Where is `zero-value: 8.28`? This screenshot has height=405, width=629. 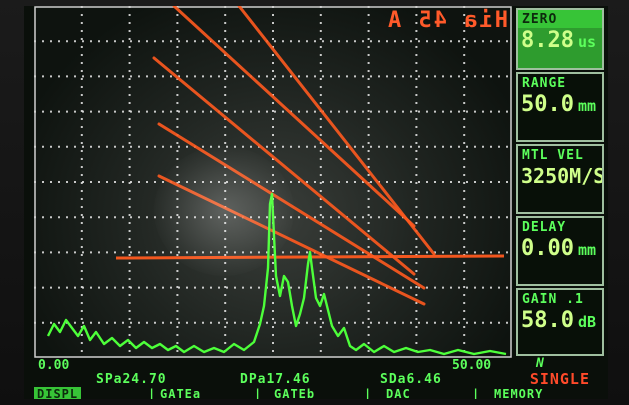 zero-value: 8.28 is located at coordinates (547, 40).